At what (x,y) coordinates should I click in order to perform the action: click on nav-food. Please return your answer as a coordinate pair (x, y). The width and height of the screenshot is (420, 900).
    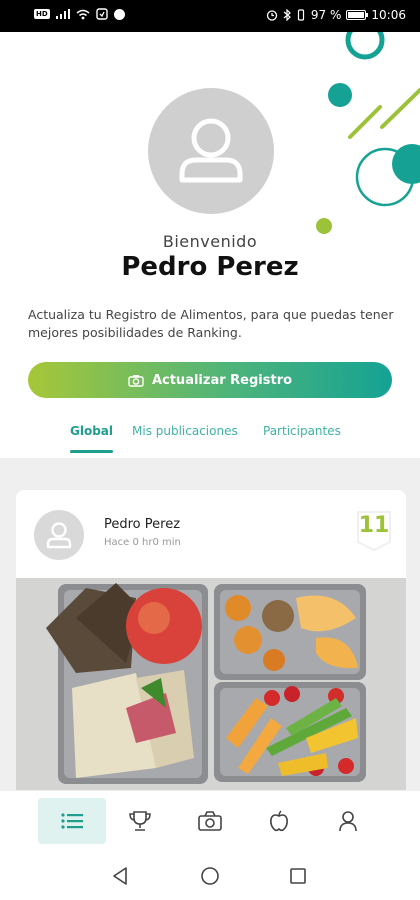
    Looking at the image, I should click on (279, 821).